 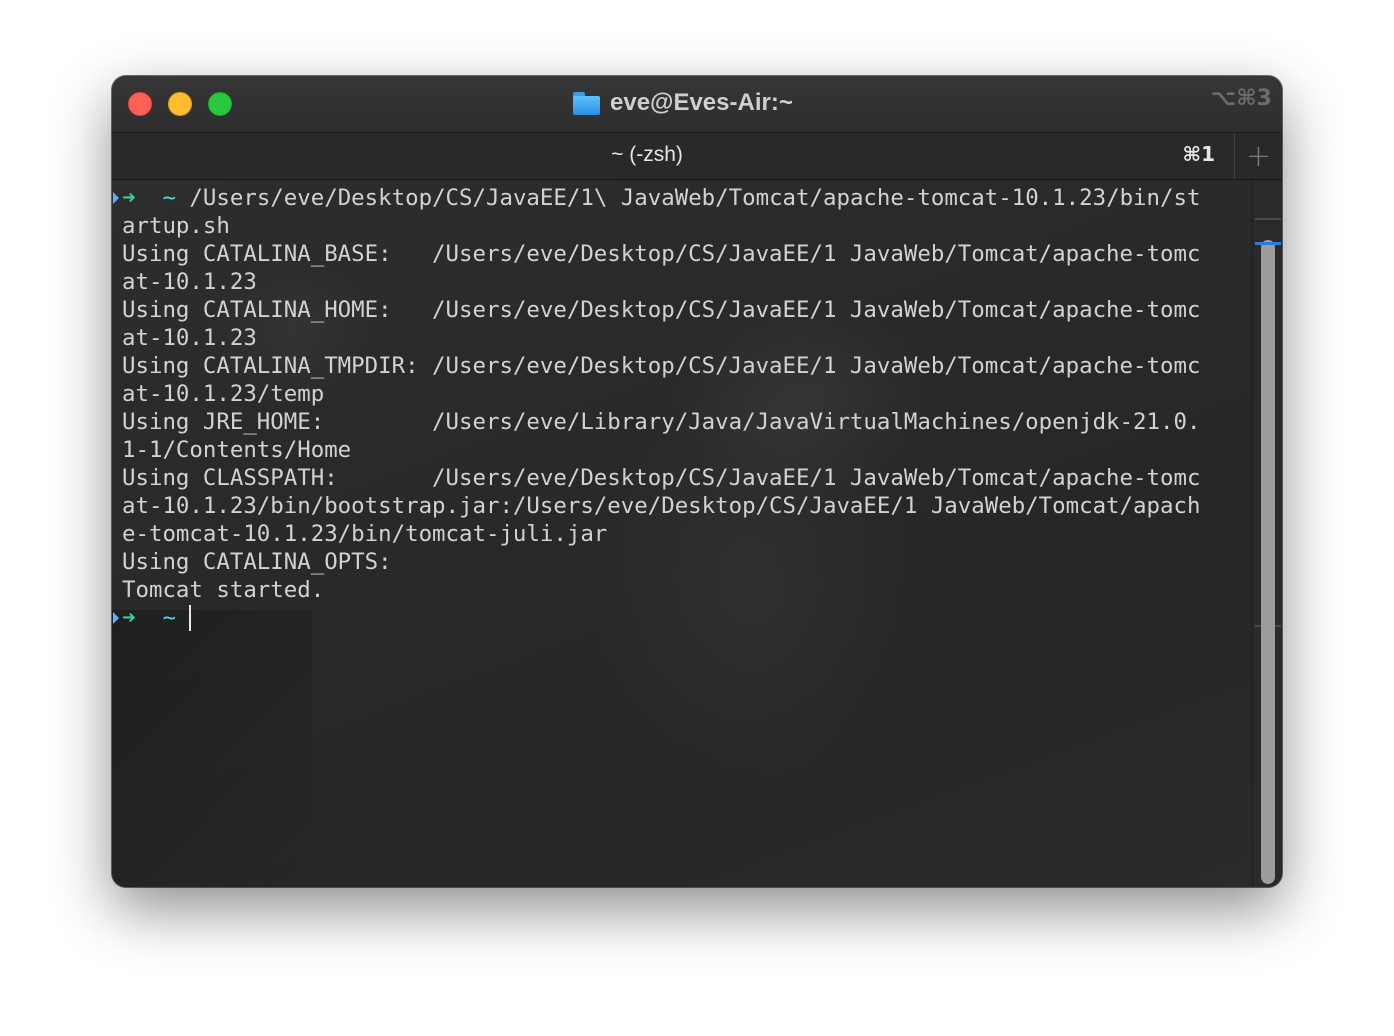 I want to click on output-line: artup.sh, so click(x=176, y=226).